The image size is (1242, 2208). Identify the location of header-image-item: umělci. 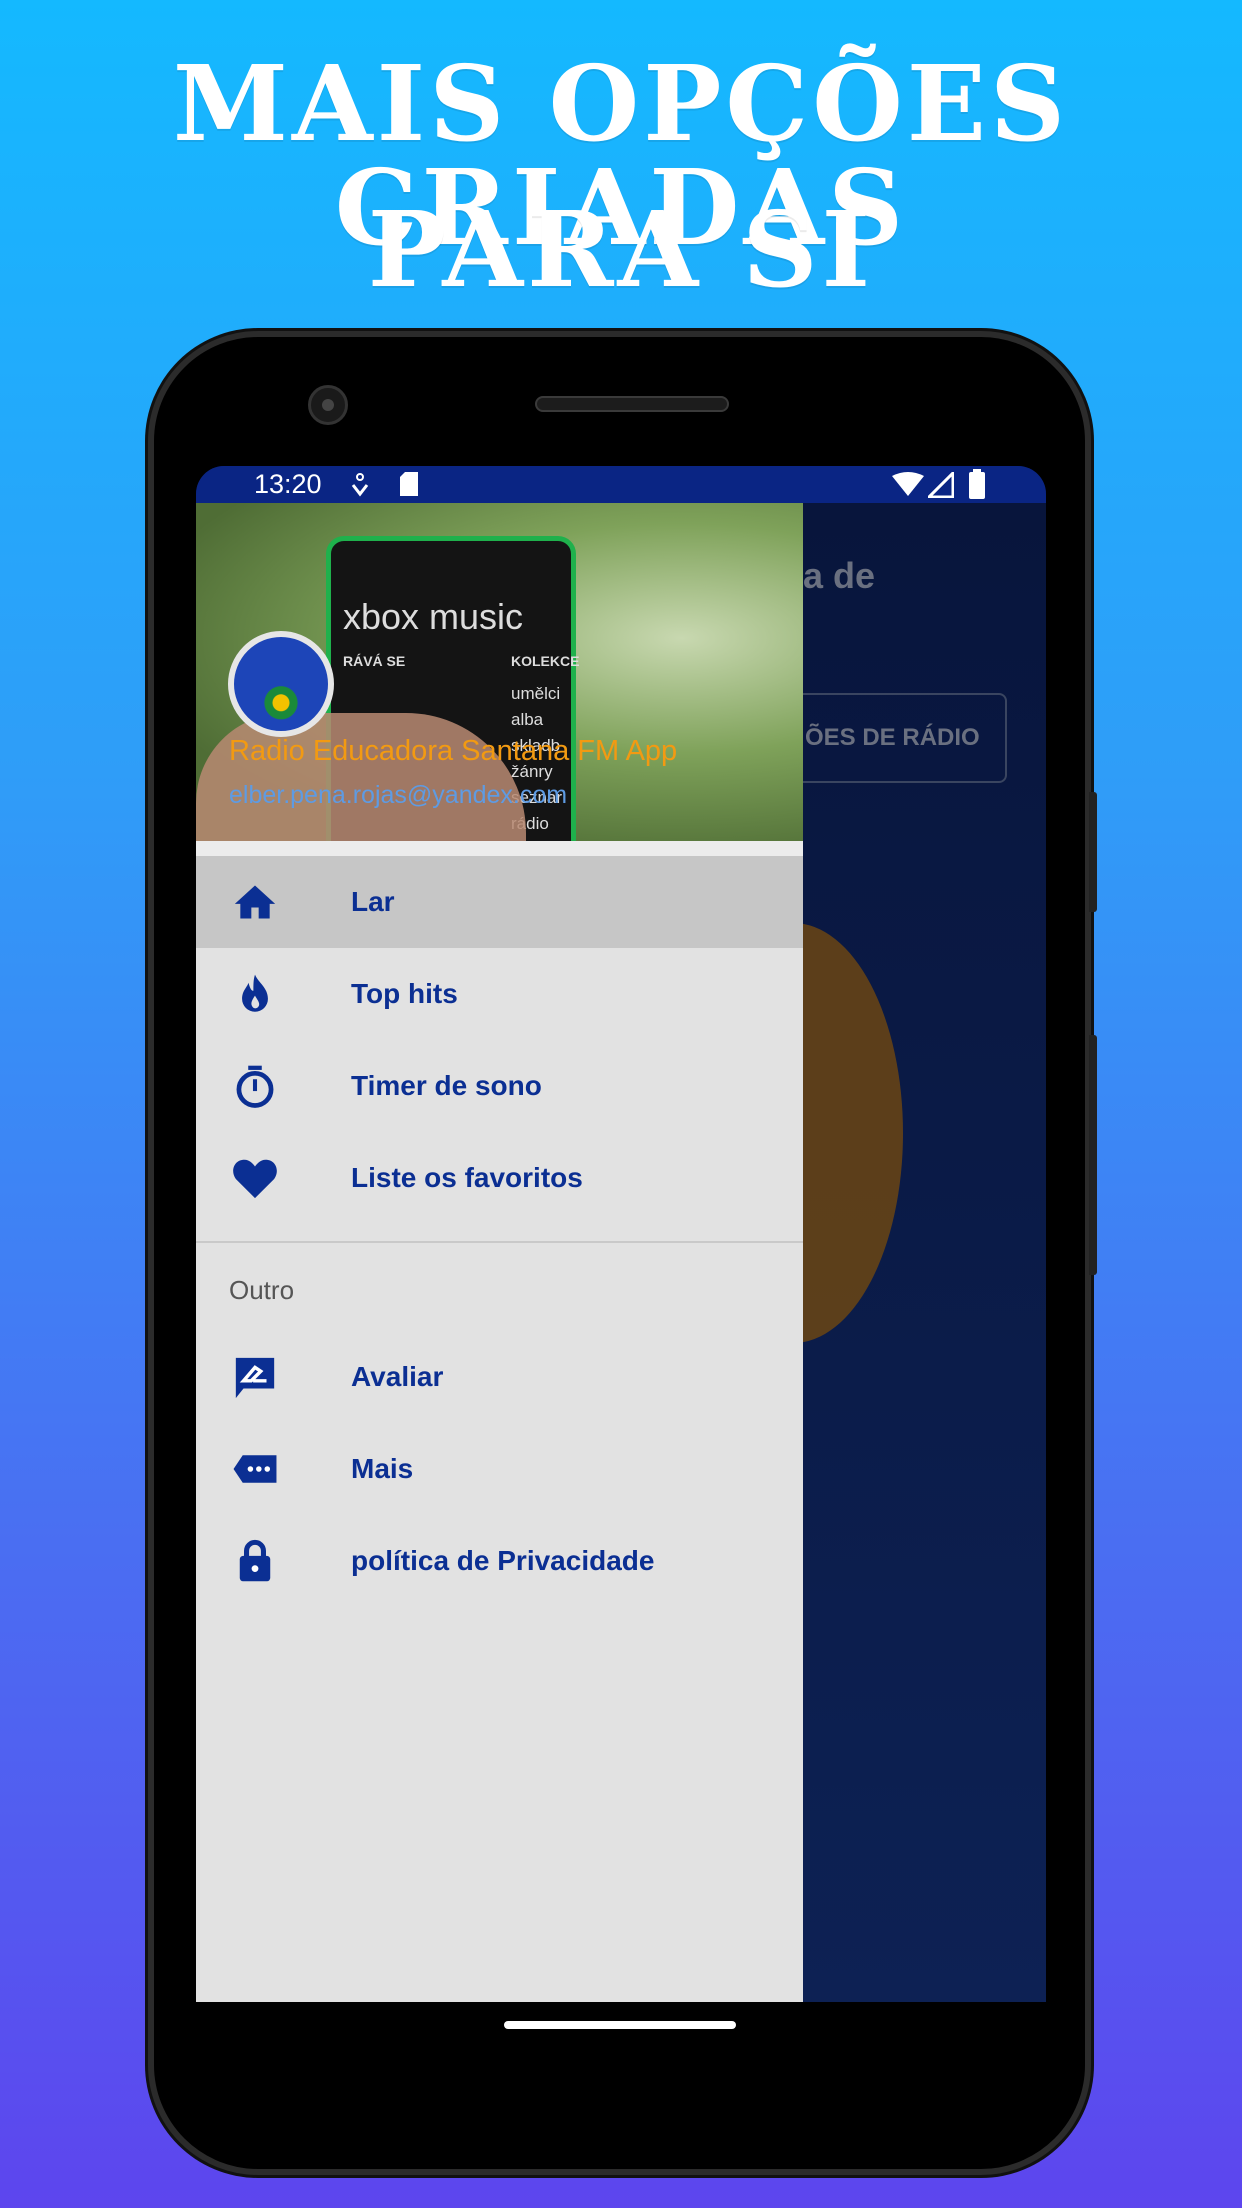
(536, 693).